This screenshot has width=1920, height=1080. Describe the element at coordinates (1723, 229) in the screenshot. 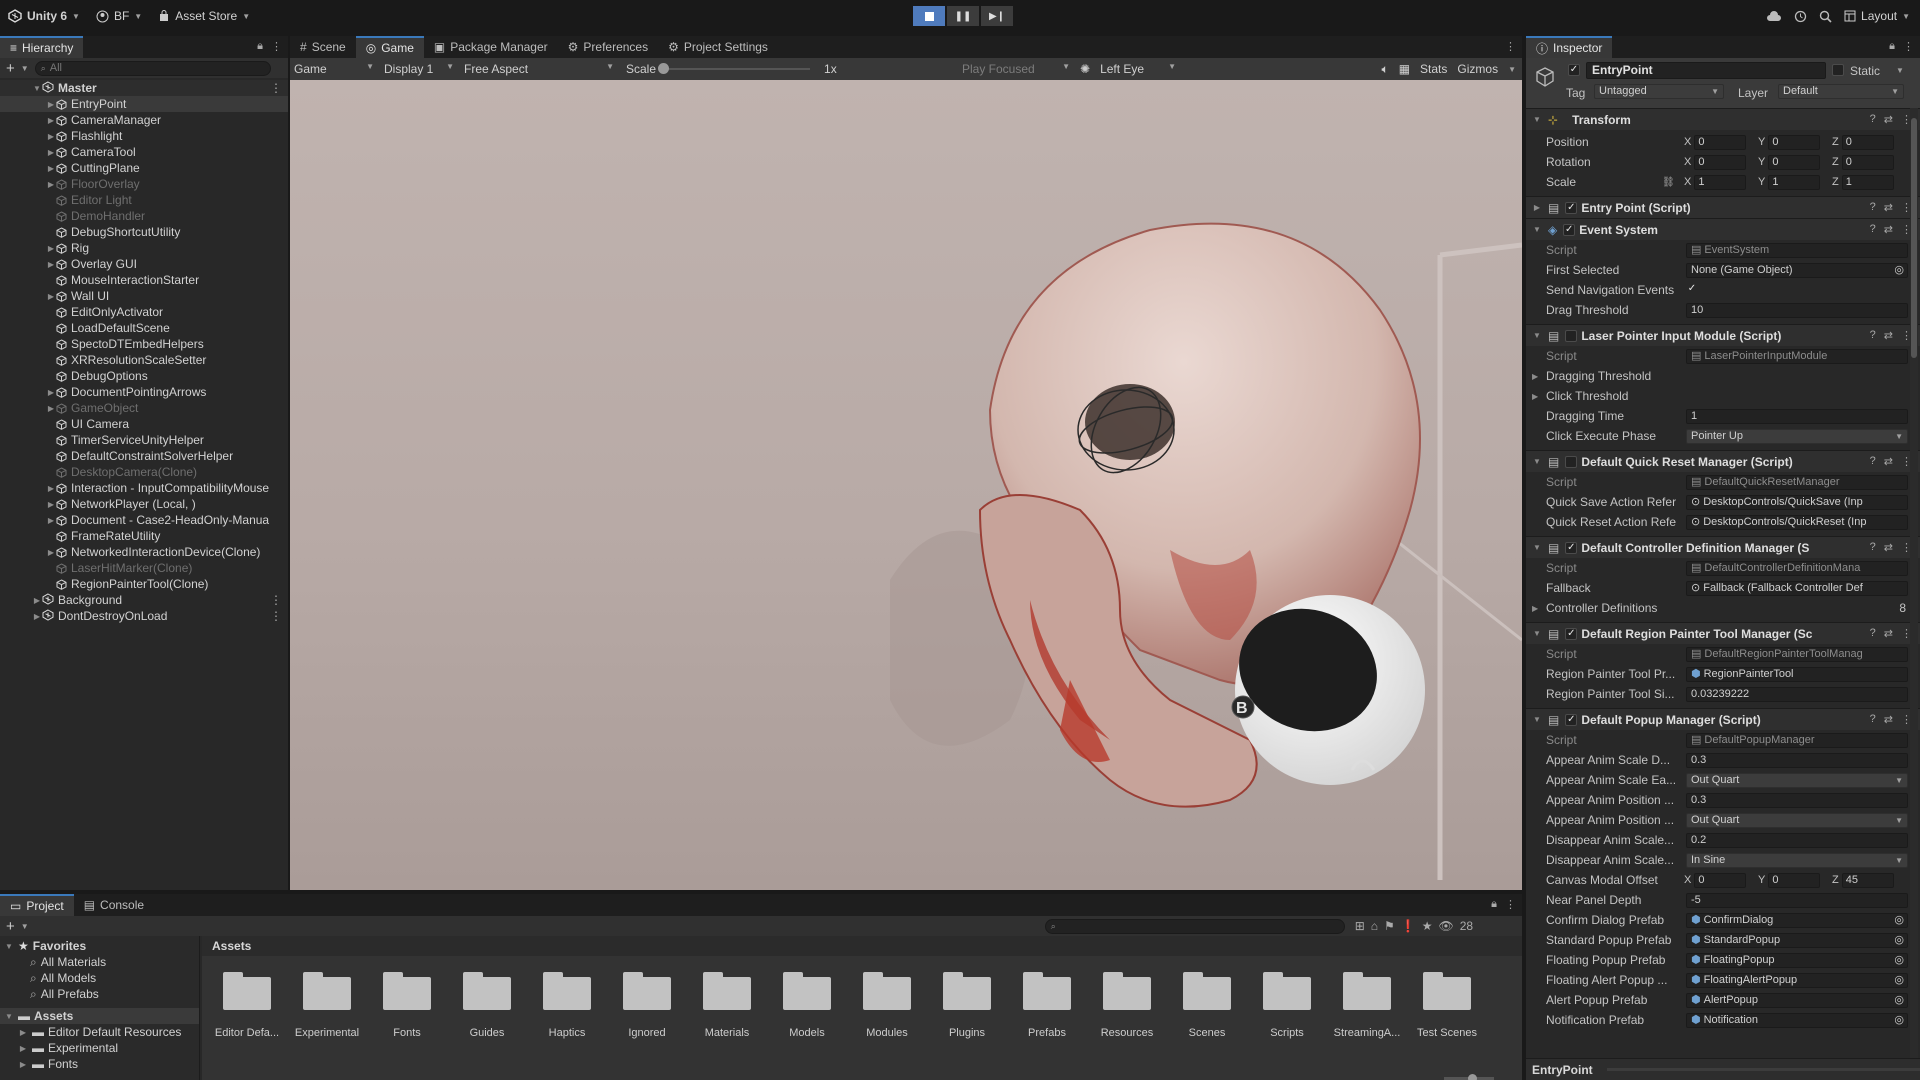

I see `component-event-system: ▼ ◈ ✓ Event System ? ⇄ ⋮` at that location.